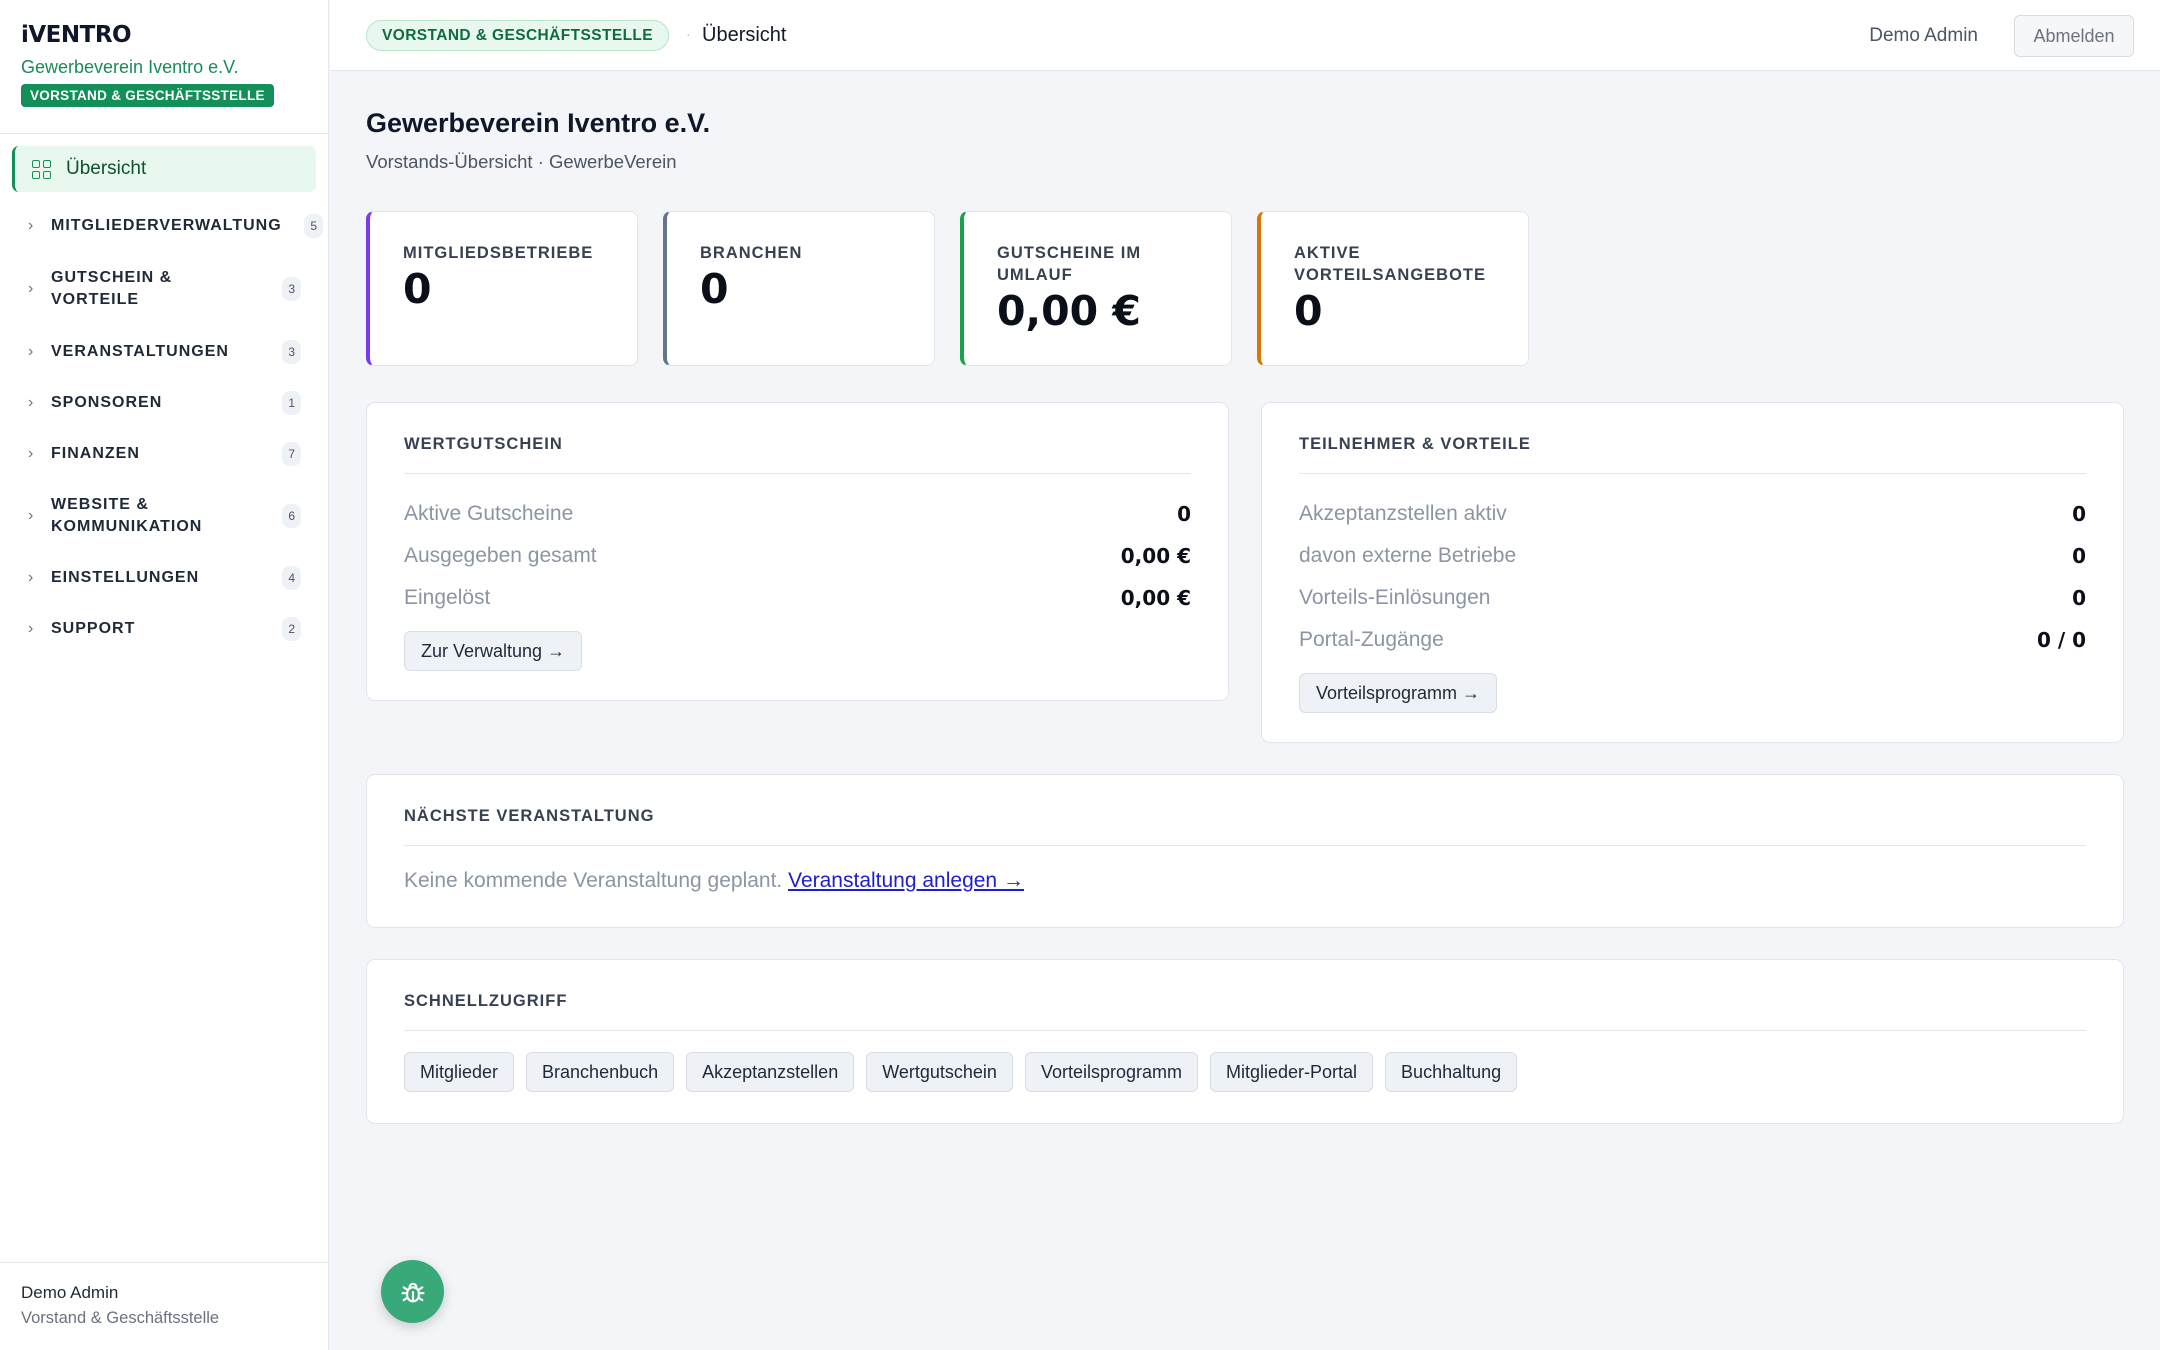  What do you see at coordinates (1692, 640) in the screenshot?
I see `benefits-row-portal: Portal-Zugänge 0 / 0` at bounding box center [1692, 640].